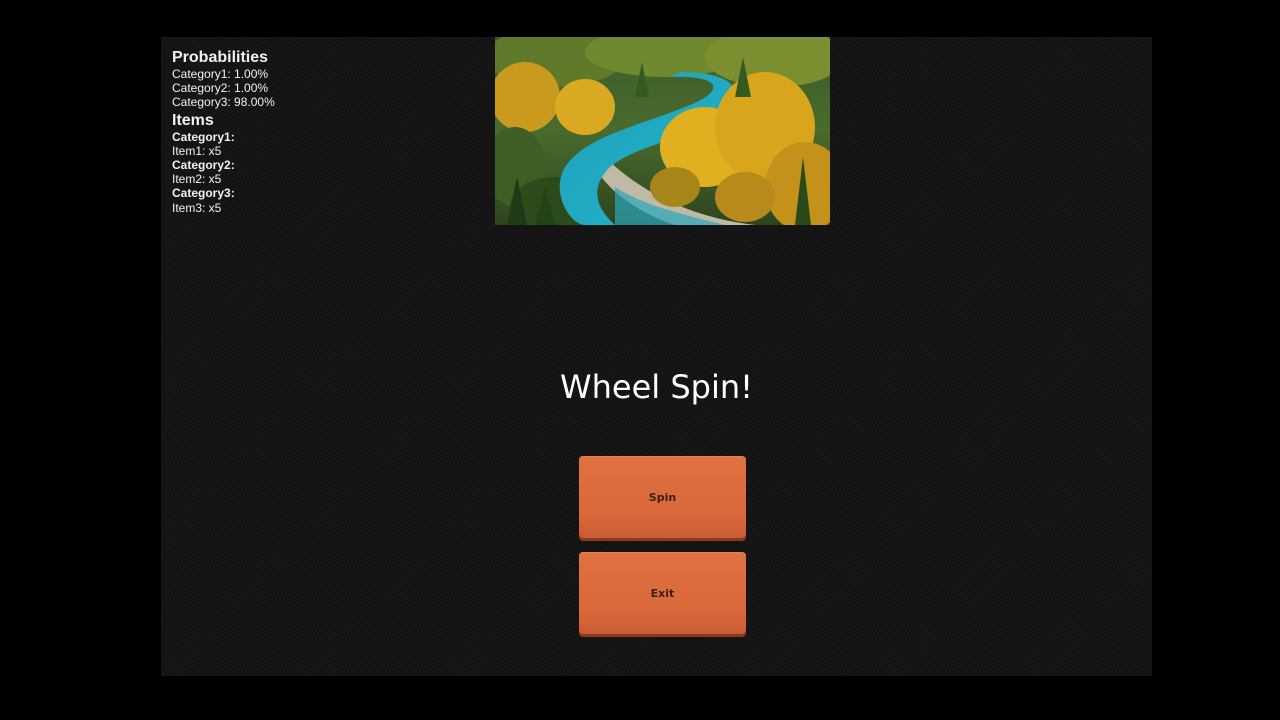 The width and height of the screenshot is (1280, 720). Describe the element at coordinates (197, 179) in the screenshot. I see `items-category2-item: Item2: x5` at that location.